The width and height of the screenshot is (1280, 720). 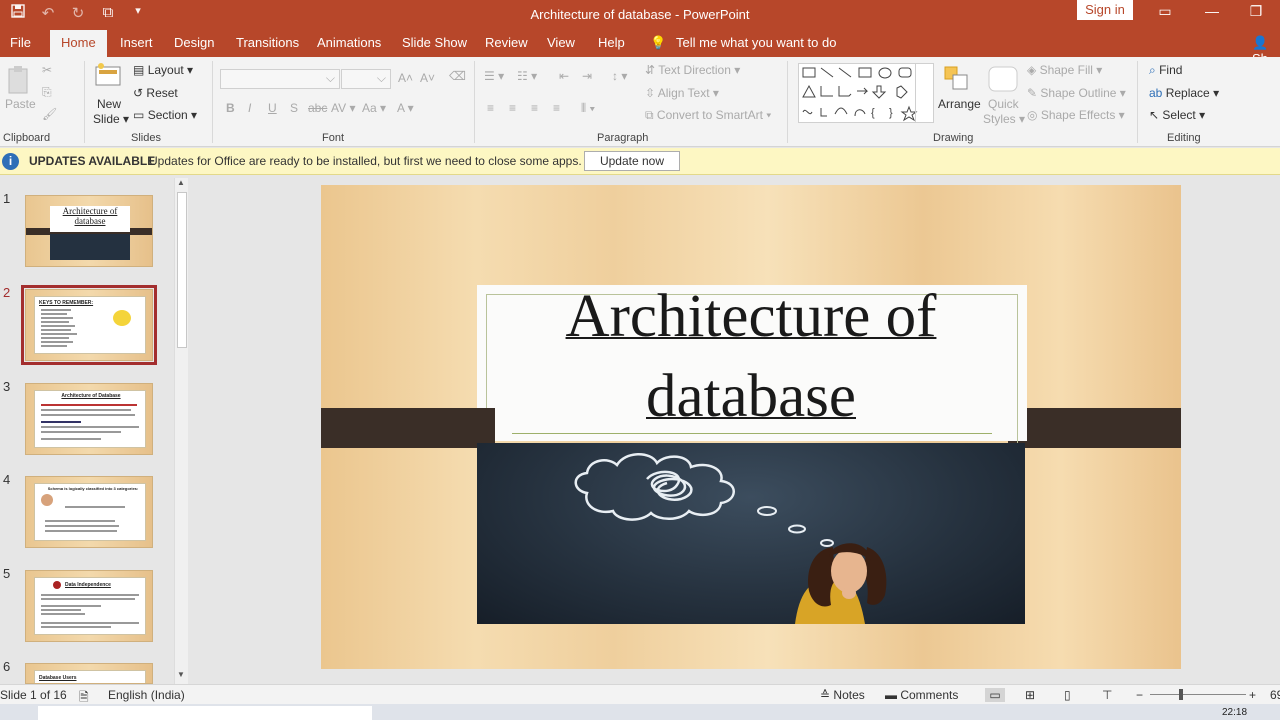 What do you see at coordinates (708, 115) in the screenshot?
I see `convert-smartart-button: ⧉ Convert to SmartArt ▾` at bounding box center [708, 115].